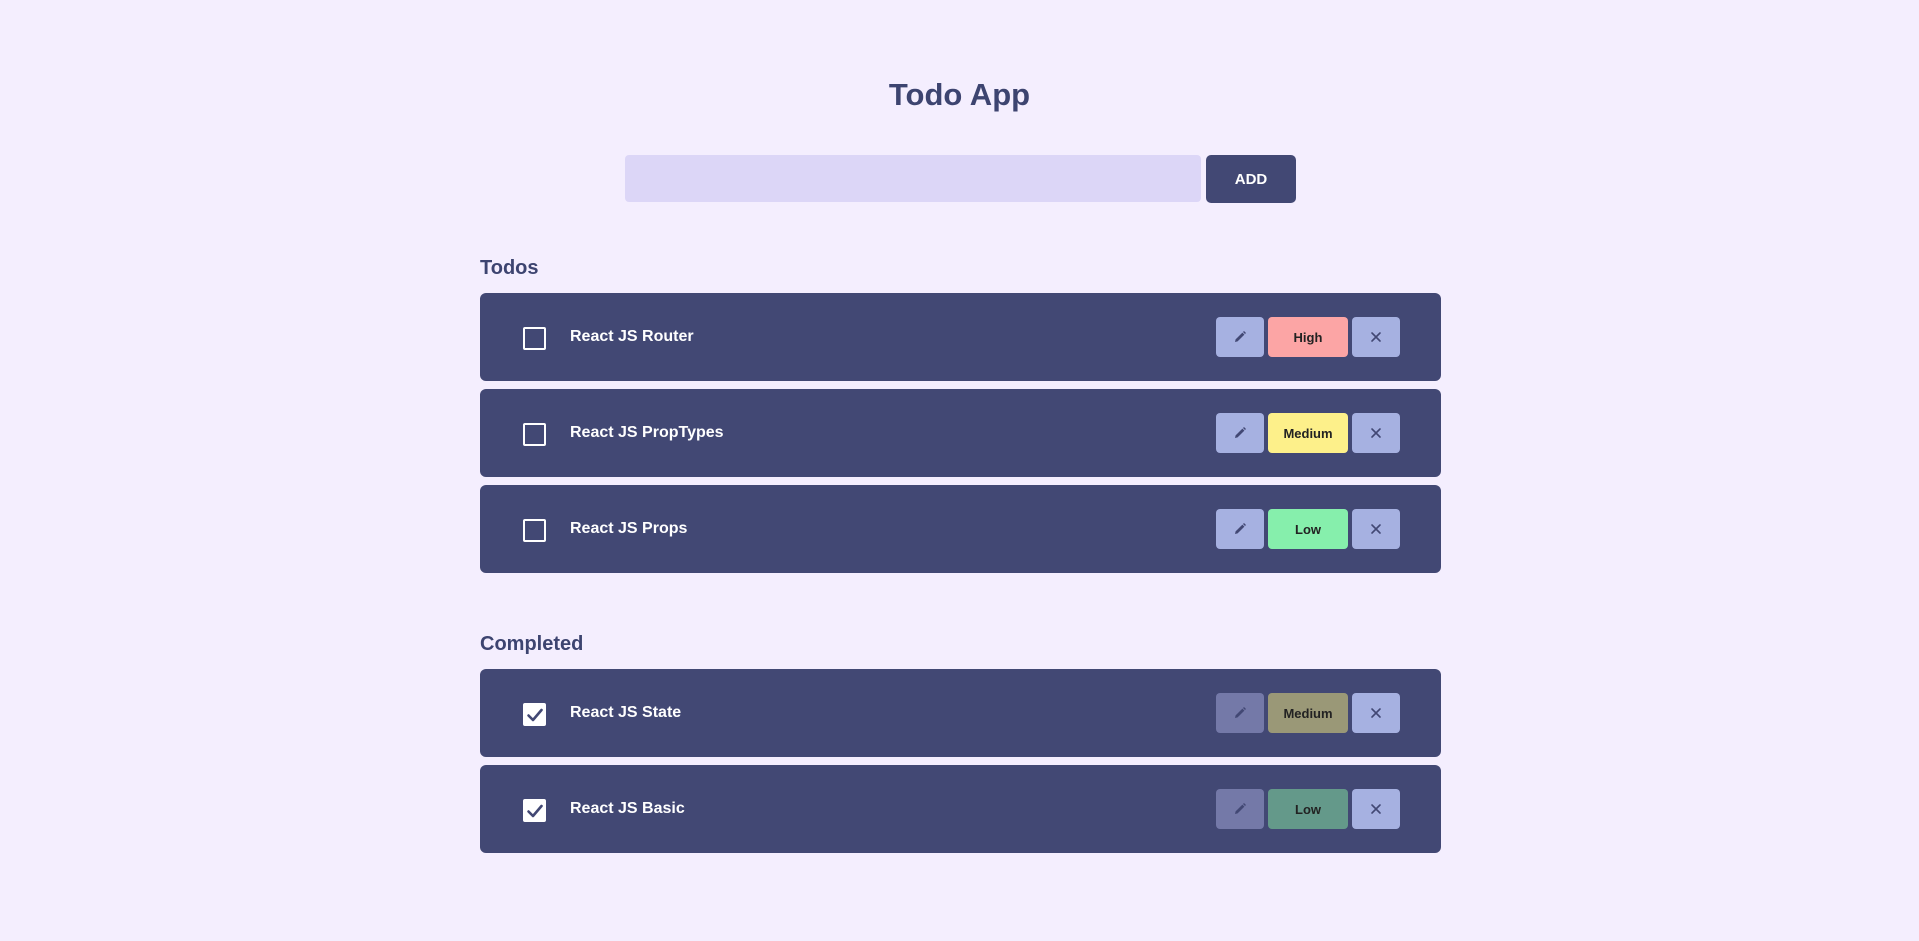 This screenshot has height=941, width=1919. What do you see at coordinates (960, 809) in the screenshot?
I see `todo-item: React JS Basic Low` at bounding box center [960, 809].